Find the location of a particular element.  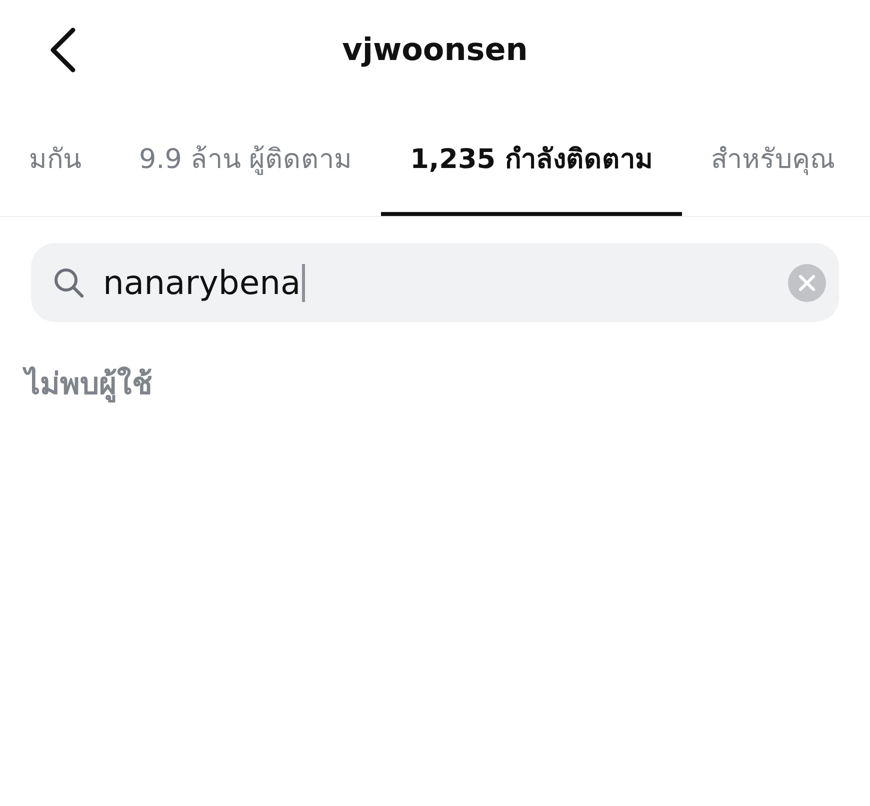

text-cursor is located at coordinates (303, 283).